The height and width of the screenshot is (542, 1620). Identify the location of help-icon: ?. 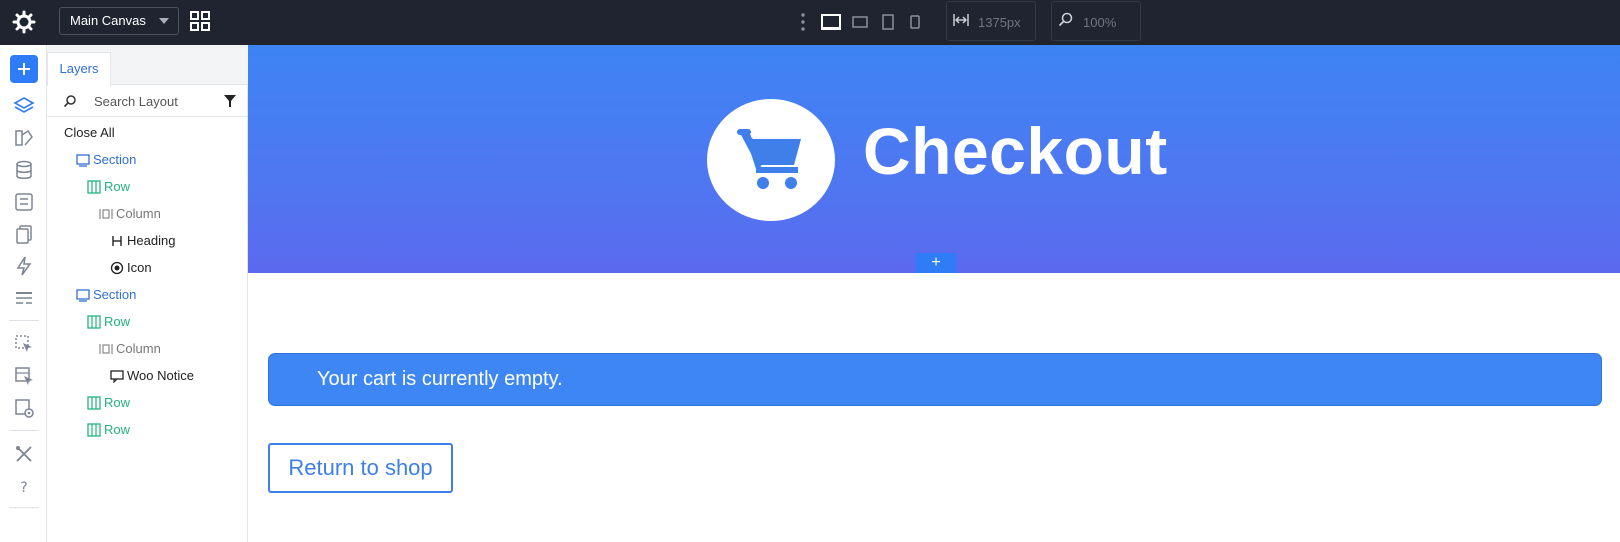
(24, 486).